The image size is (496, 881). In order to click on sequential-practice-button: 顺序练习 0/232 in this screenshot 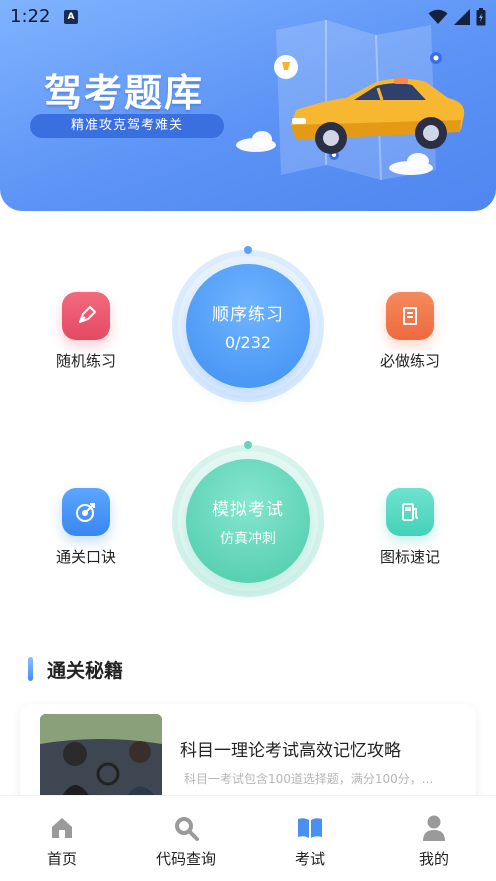, I will do `click(248, 324)`.